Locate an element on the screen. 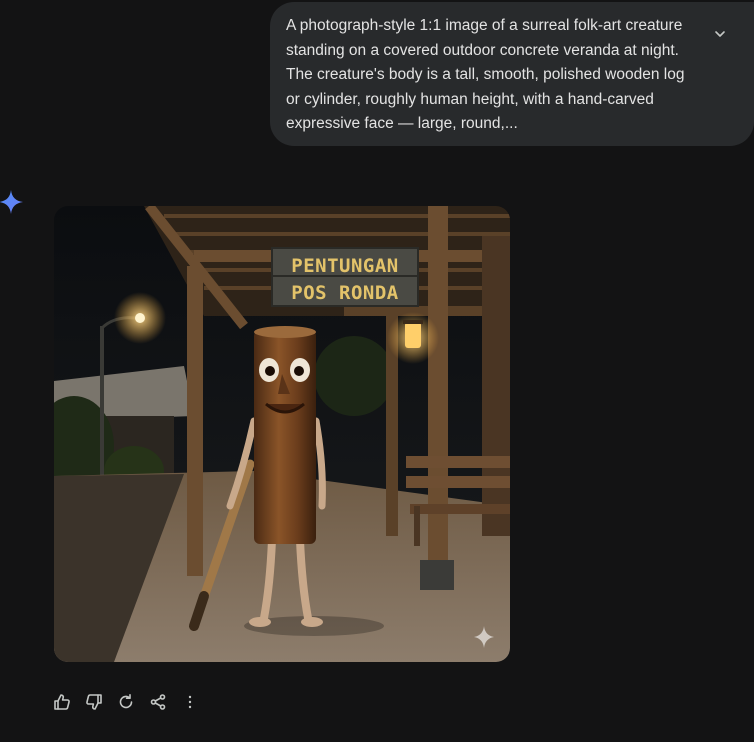  expand-prompt-button is located at coordinates (720, 34).